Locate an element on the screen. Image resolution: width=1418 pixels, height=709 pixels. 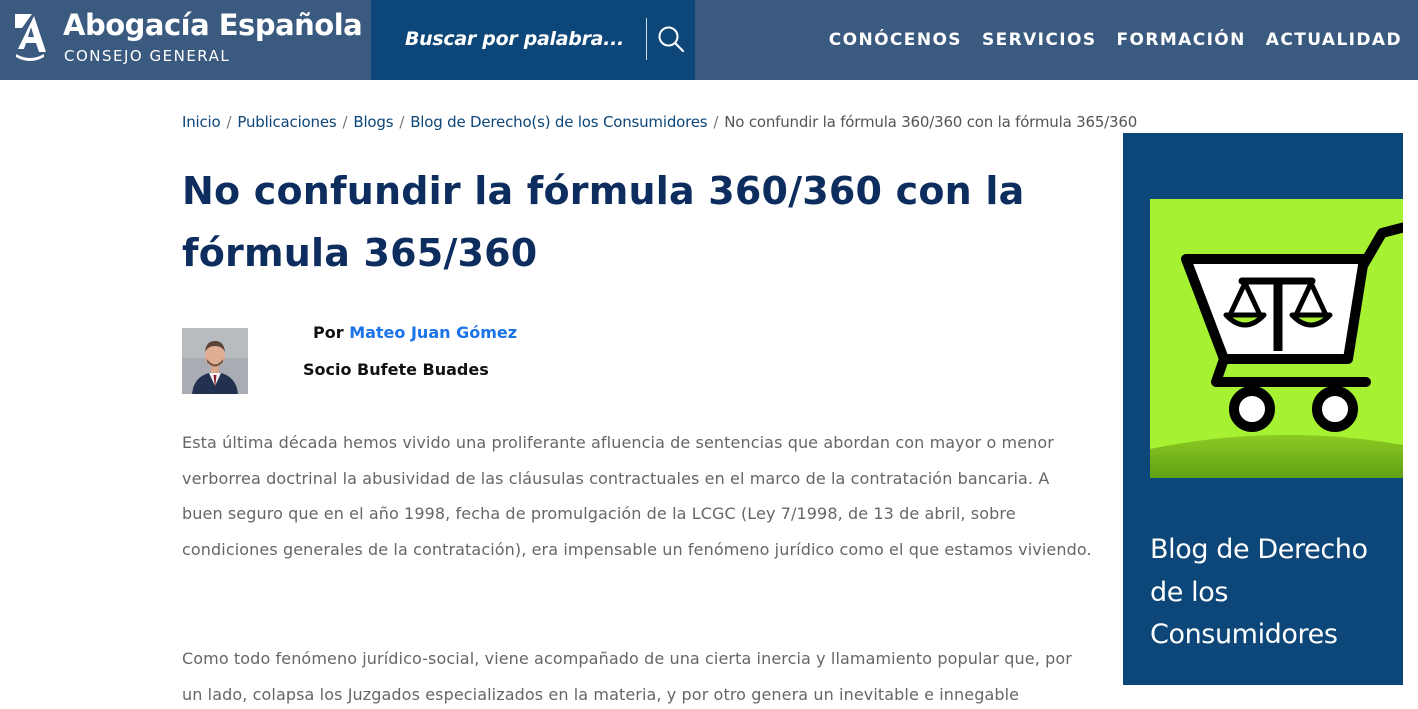
author-name-link: Mateo Juan Gómez is located at coordinates (433, 332).